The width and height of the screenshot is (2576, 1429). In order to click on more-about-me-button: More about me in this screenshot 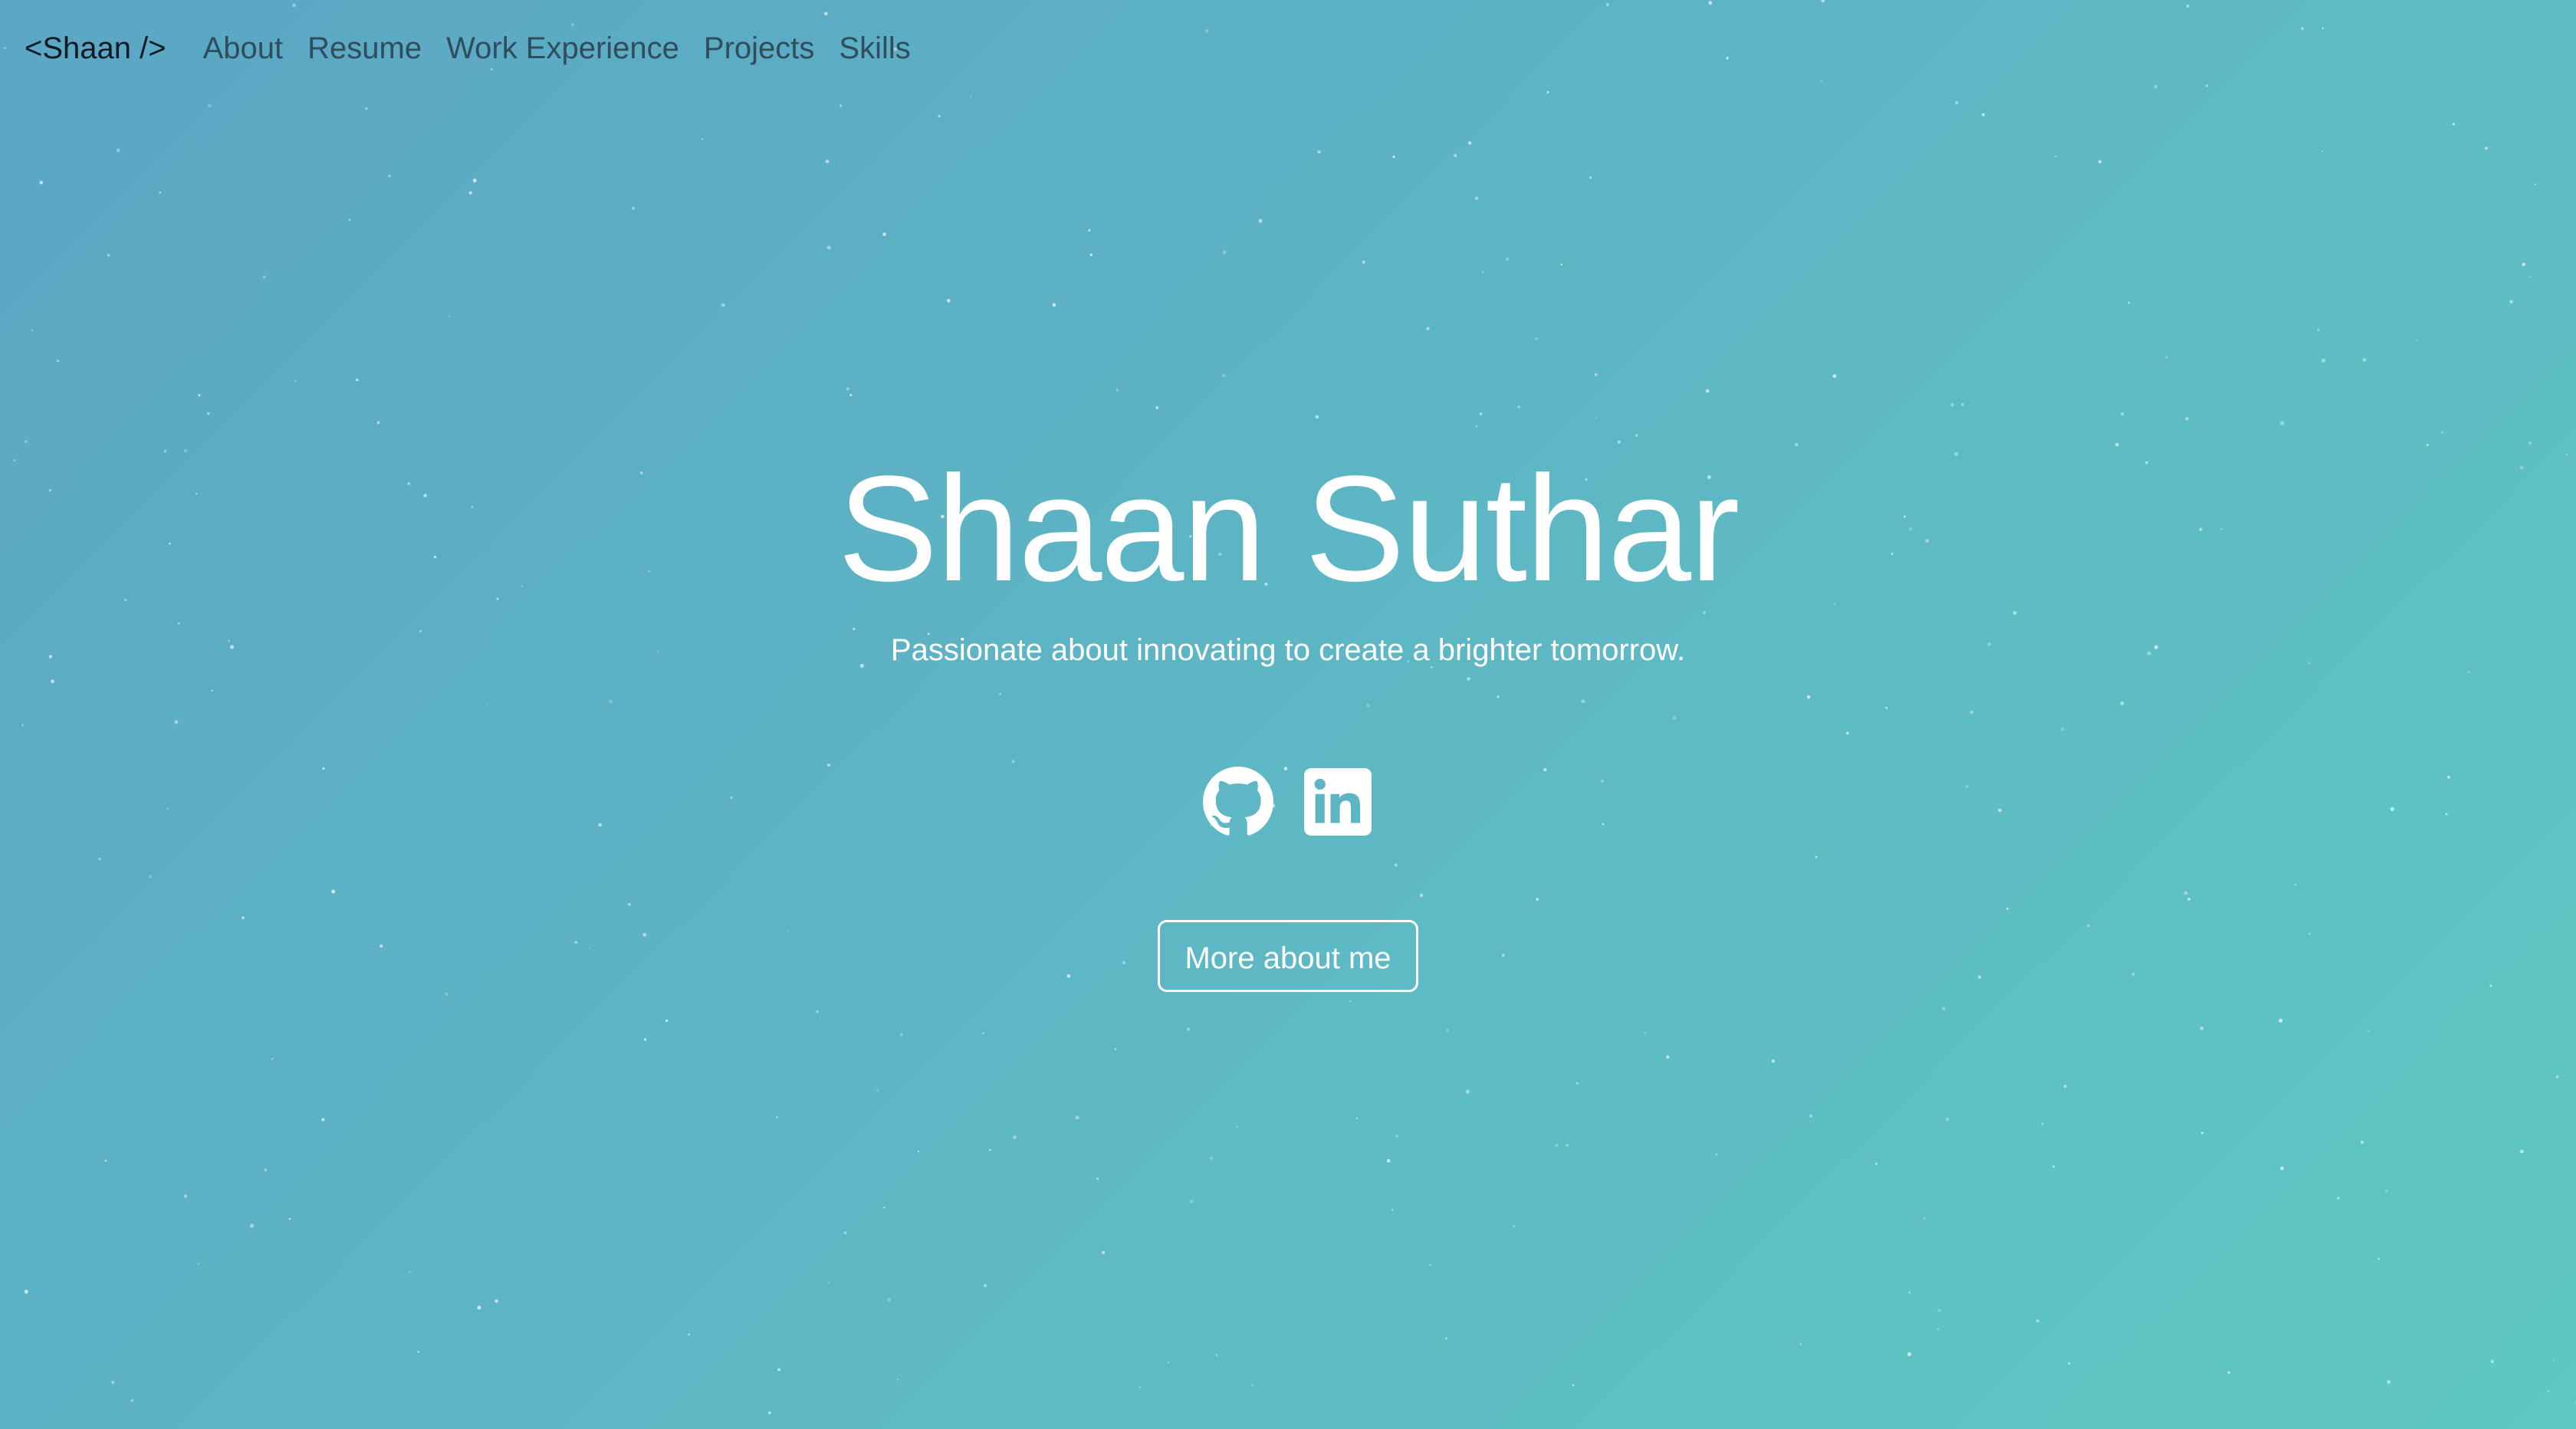, I will do `click(1288, 956)`.